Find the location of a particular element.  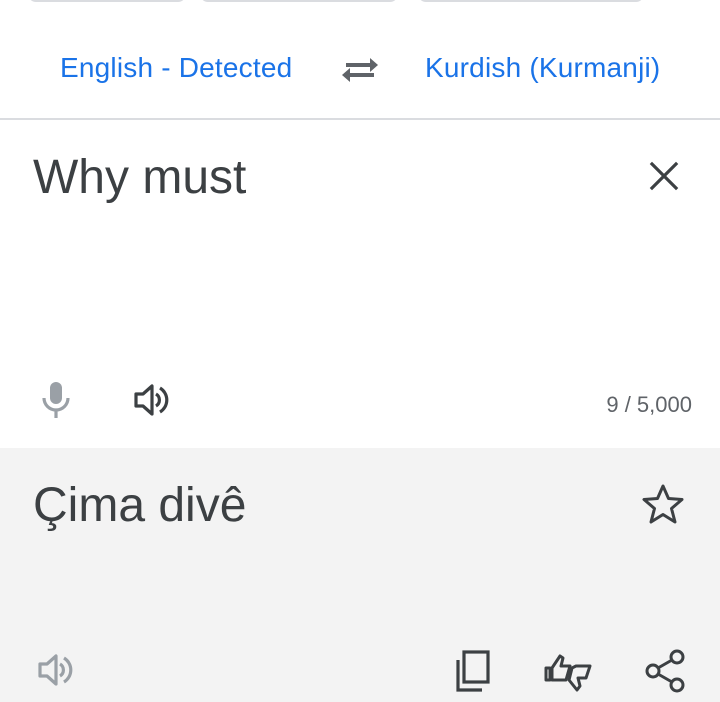

close-icon is located at coordinates (664, 176).